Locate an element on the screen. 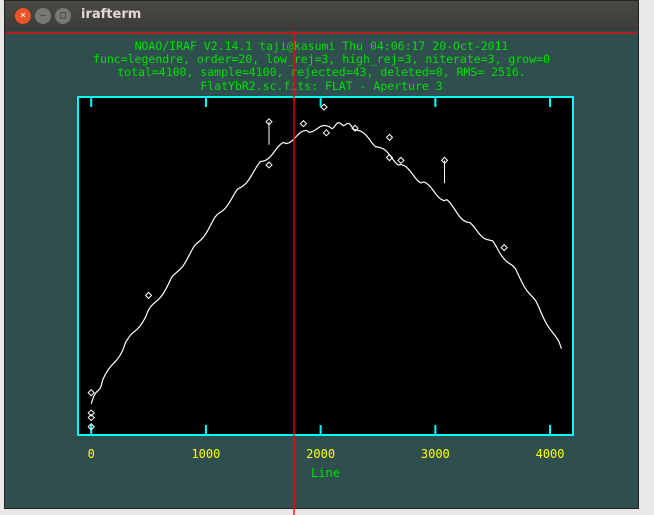  x-tick-label: 4000 is located at coordinates (550, 454).